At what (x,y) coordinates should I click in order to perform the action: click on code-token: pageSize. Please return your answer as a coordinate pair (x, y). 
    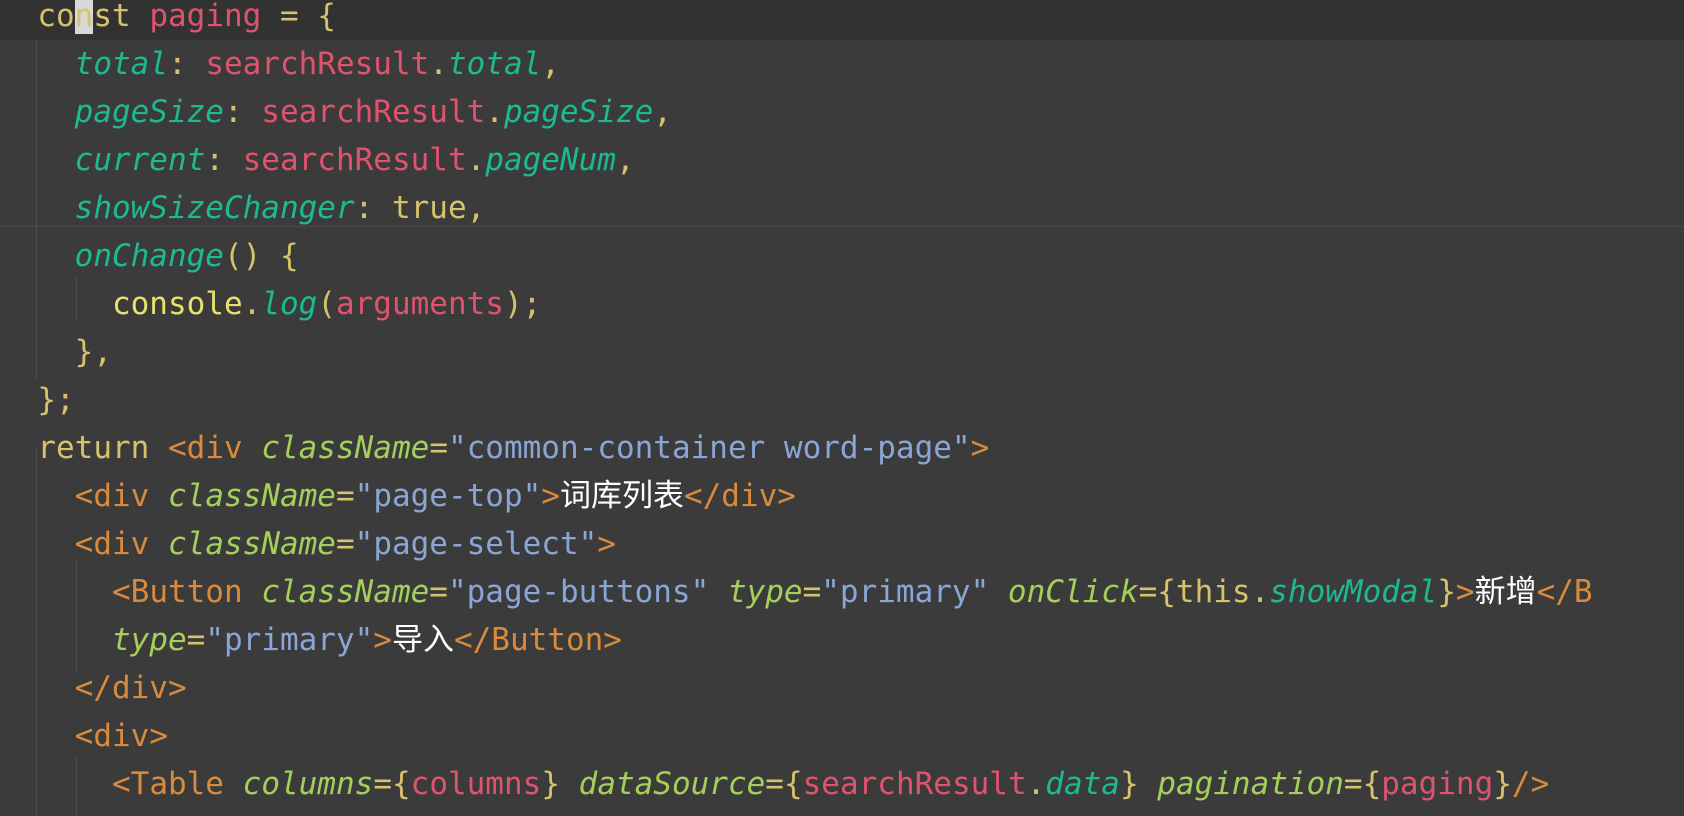
    Looking at the image, I should click on (578, 112).